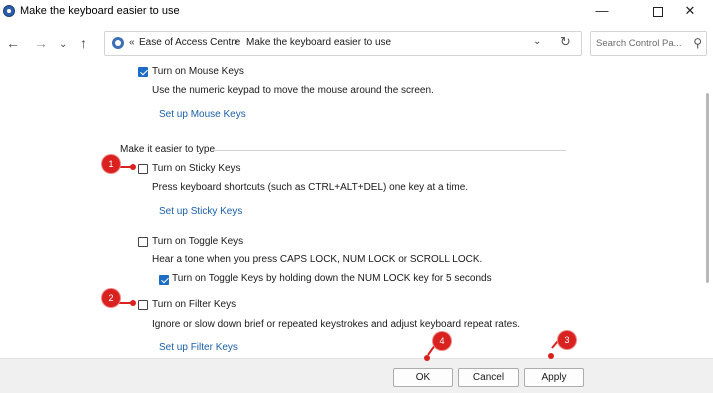  Describe the element at coordinates (83, 43) in the screenshot. I see `up-button: ↑` at that location.